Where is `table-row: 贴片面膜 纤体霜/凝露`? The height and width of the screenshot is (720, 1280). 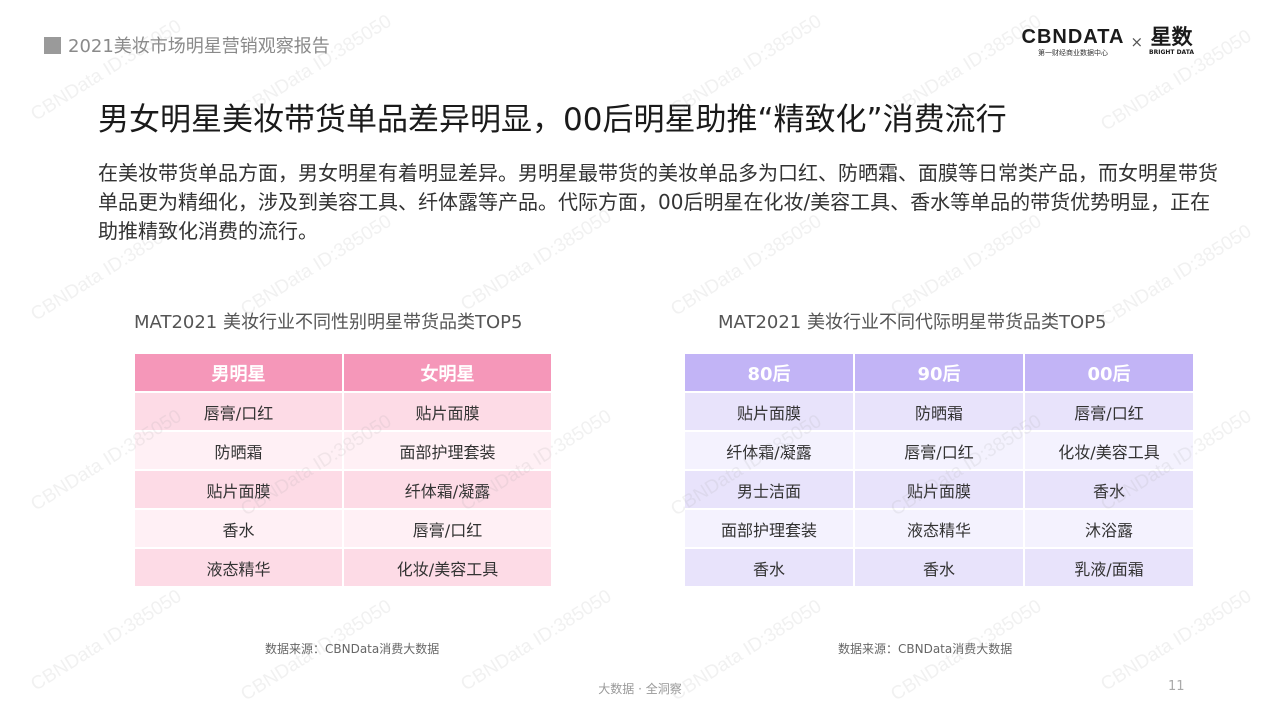 table-row: 贴片面膜 纤体霜/凝露 is located at coordinates (343, 489).